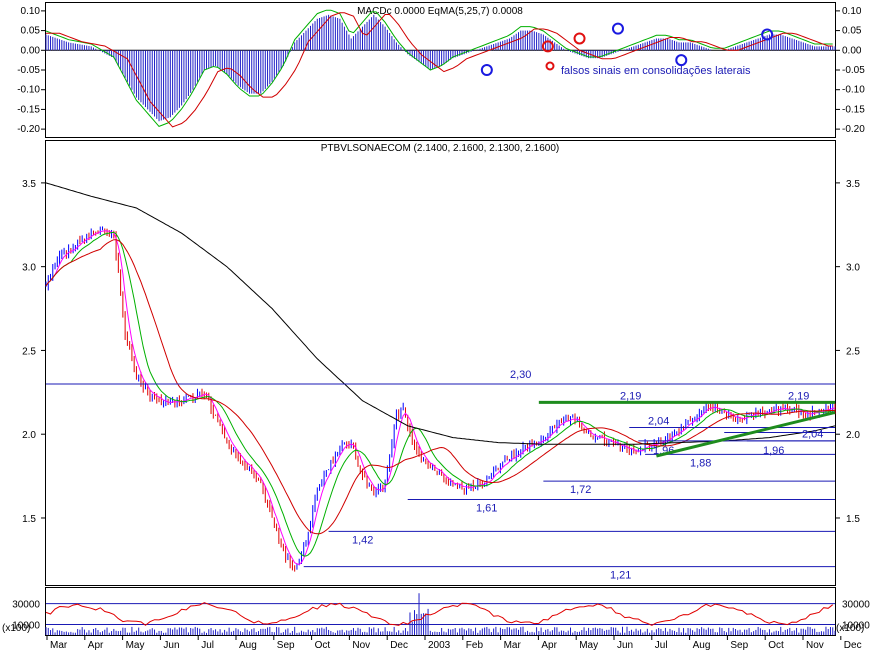 The image size is (880, 651). What do you see at coordinates (26, 605) in the screenshot?
I see `volume-tick-left: 30000` at bounding box center [26, 605].